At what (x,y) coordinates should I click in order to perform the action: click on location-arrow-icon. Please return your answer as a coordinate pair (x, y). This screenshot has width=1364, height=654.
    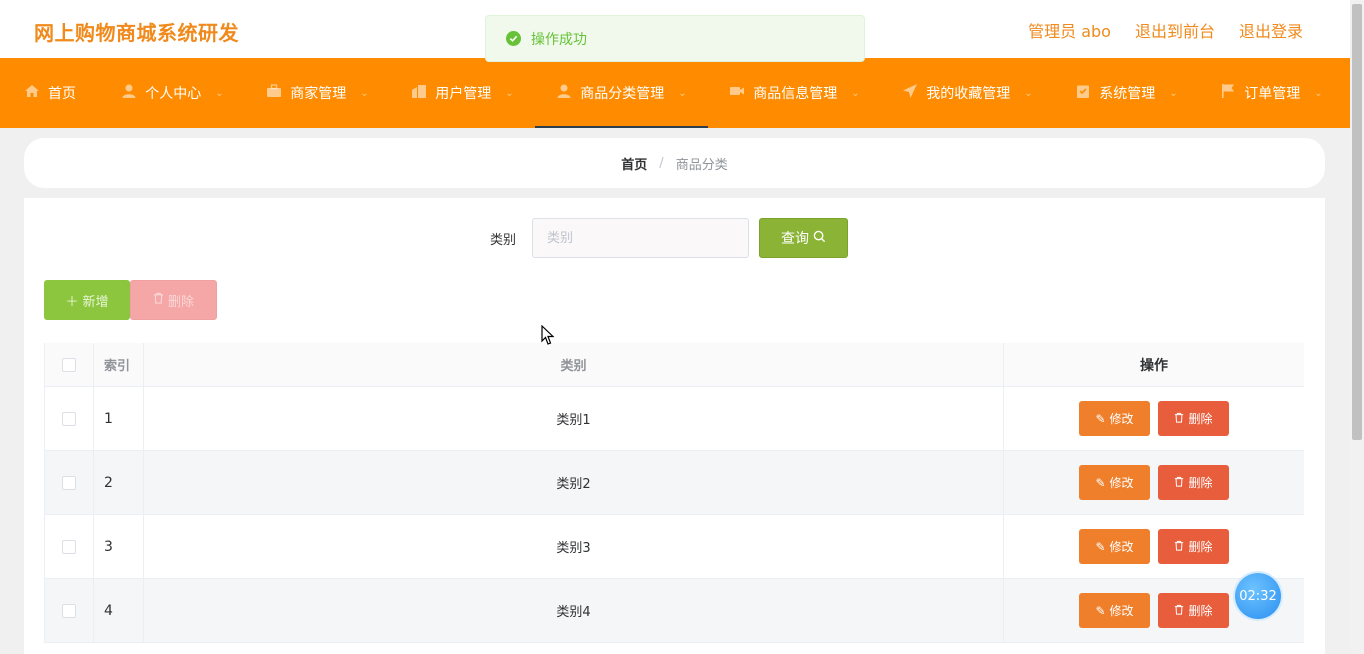
    Looking at the image, I should click on (910, 93).